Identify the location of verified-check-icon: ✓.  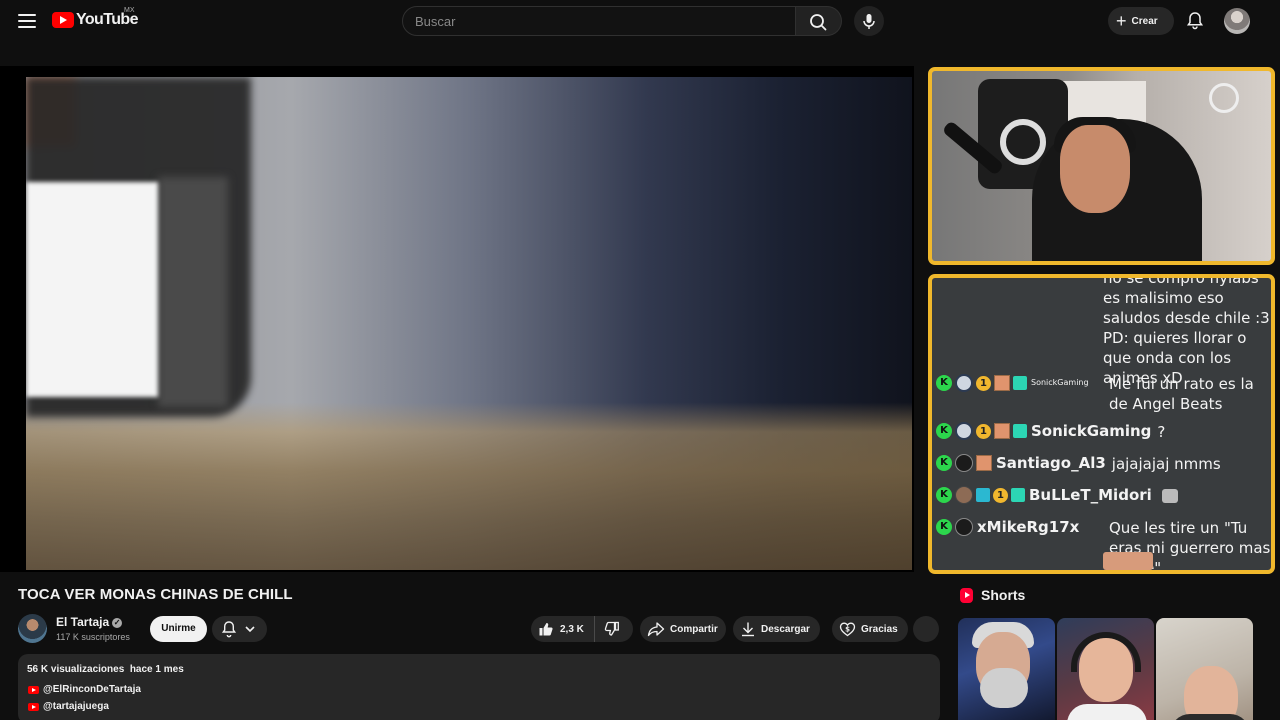
(117, 623).